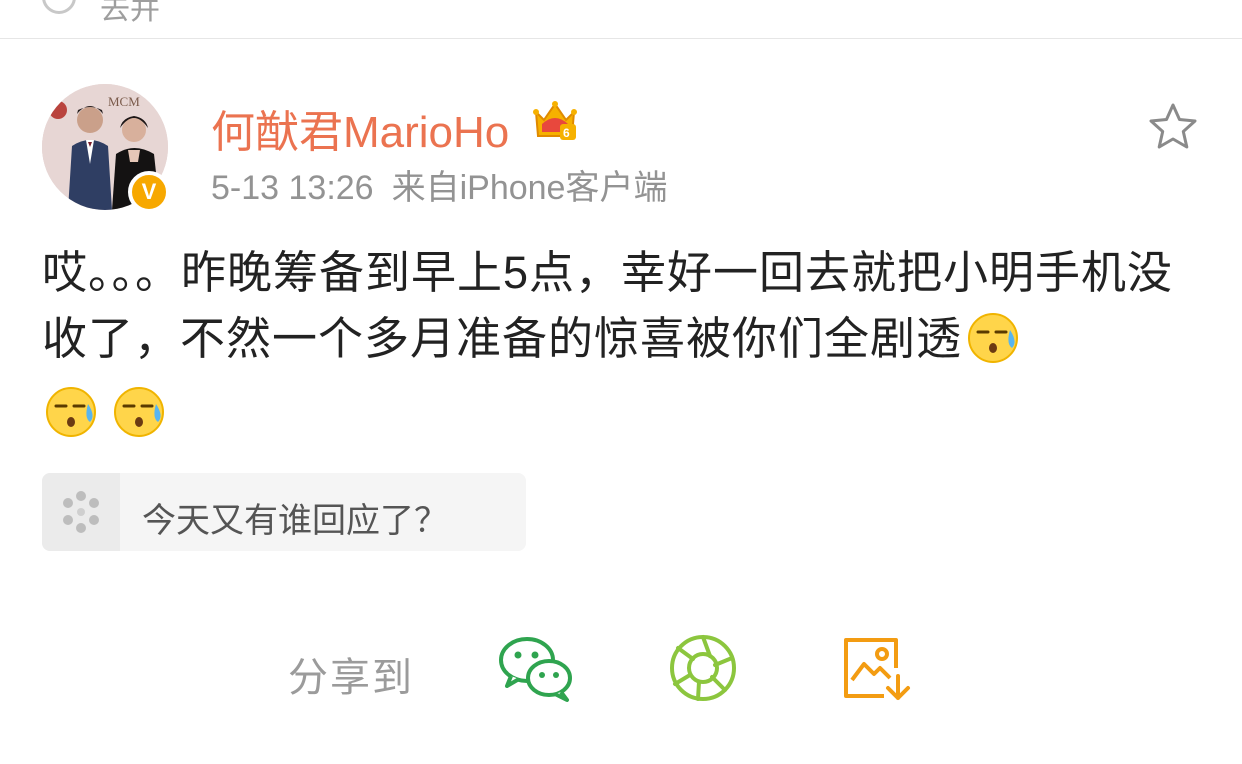 The width and height of the screenshot is (1242, 764). What do you see at coordinates (130, 13) in the screenshot?
I see `previous-item-text: 去并` at bounding box center [130, 13].